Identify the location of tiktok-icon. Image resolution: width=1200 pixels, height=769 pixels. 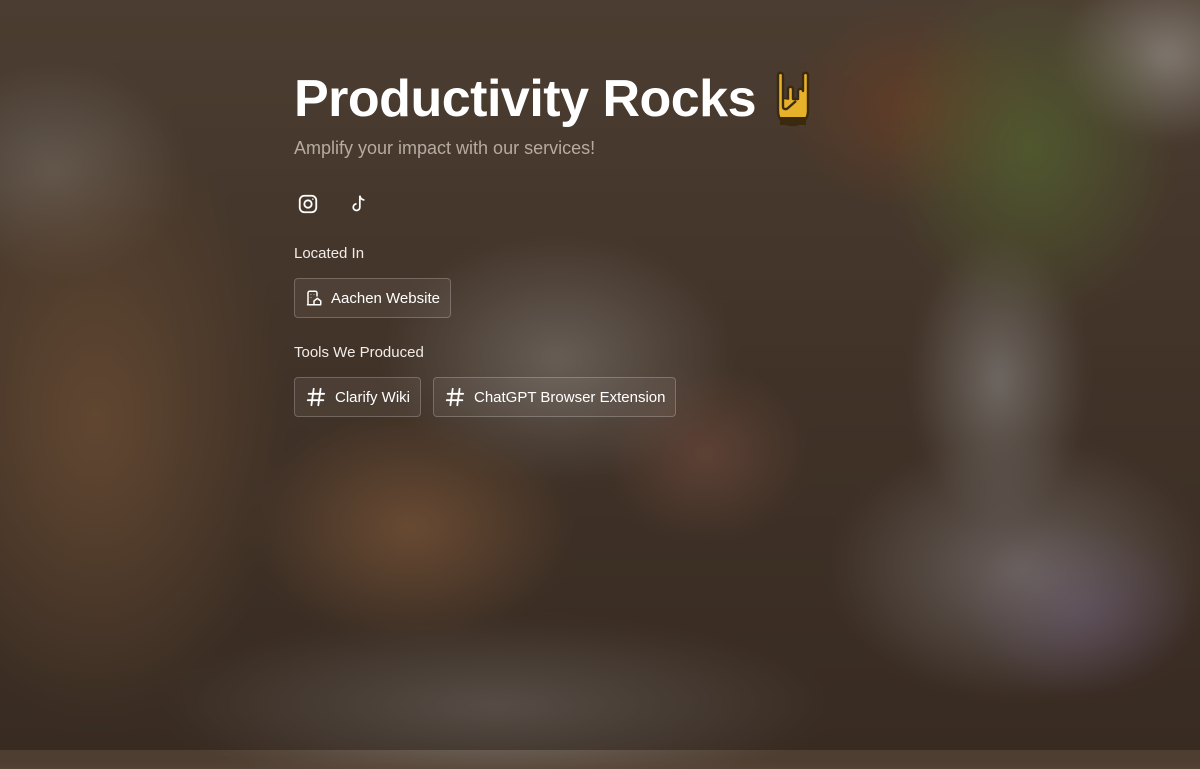
(358, 203).